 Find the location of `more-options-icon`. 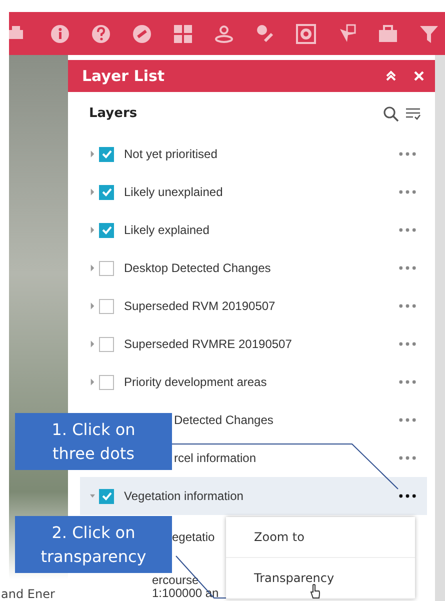

more-options-icon is located at coordinates (407, 496).